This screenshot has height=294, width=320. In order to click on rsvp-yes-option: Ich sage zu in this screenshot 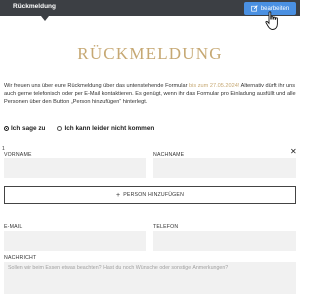, I will do `click(24, 128)`.